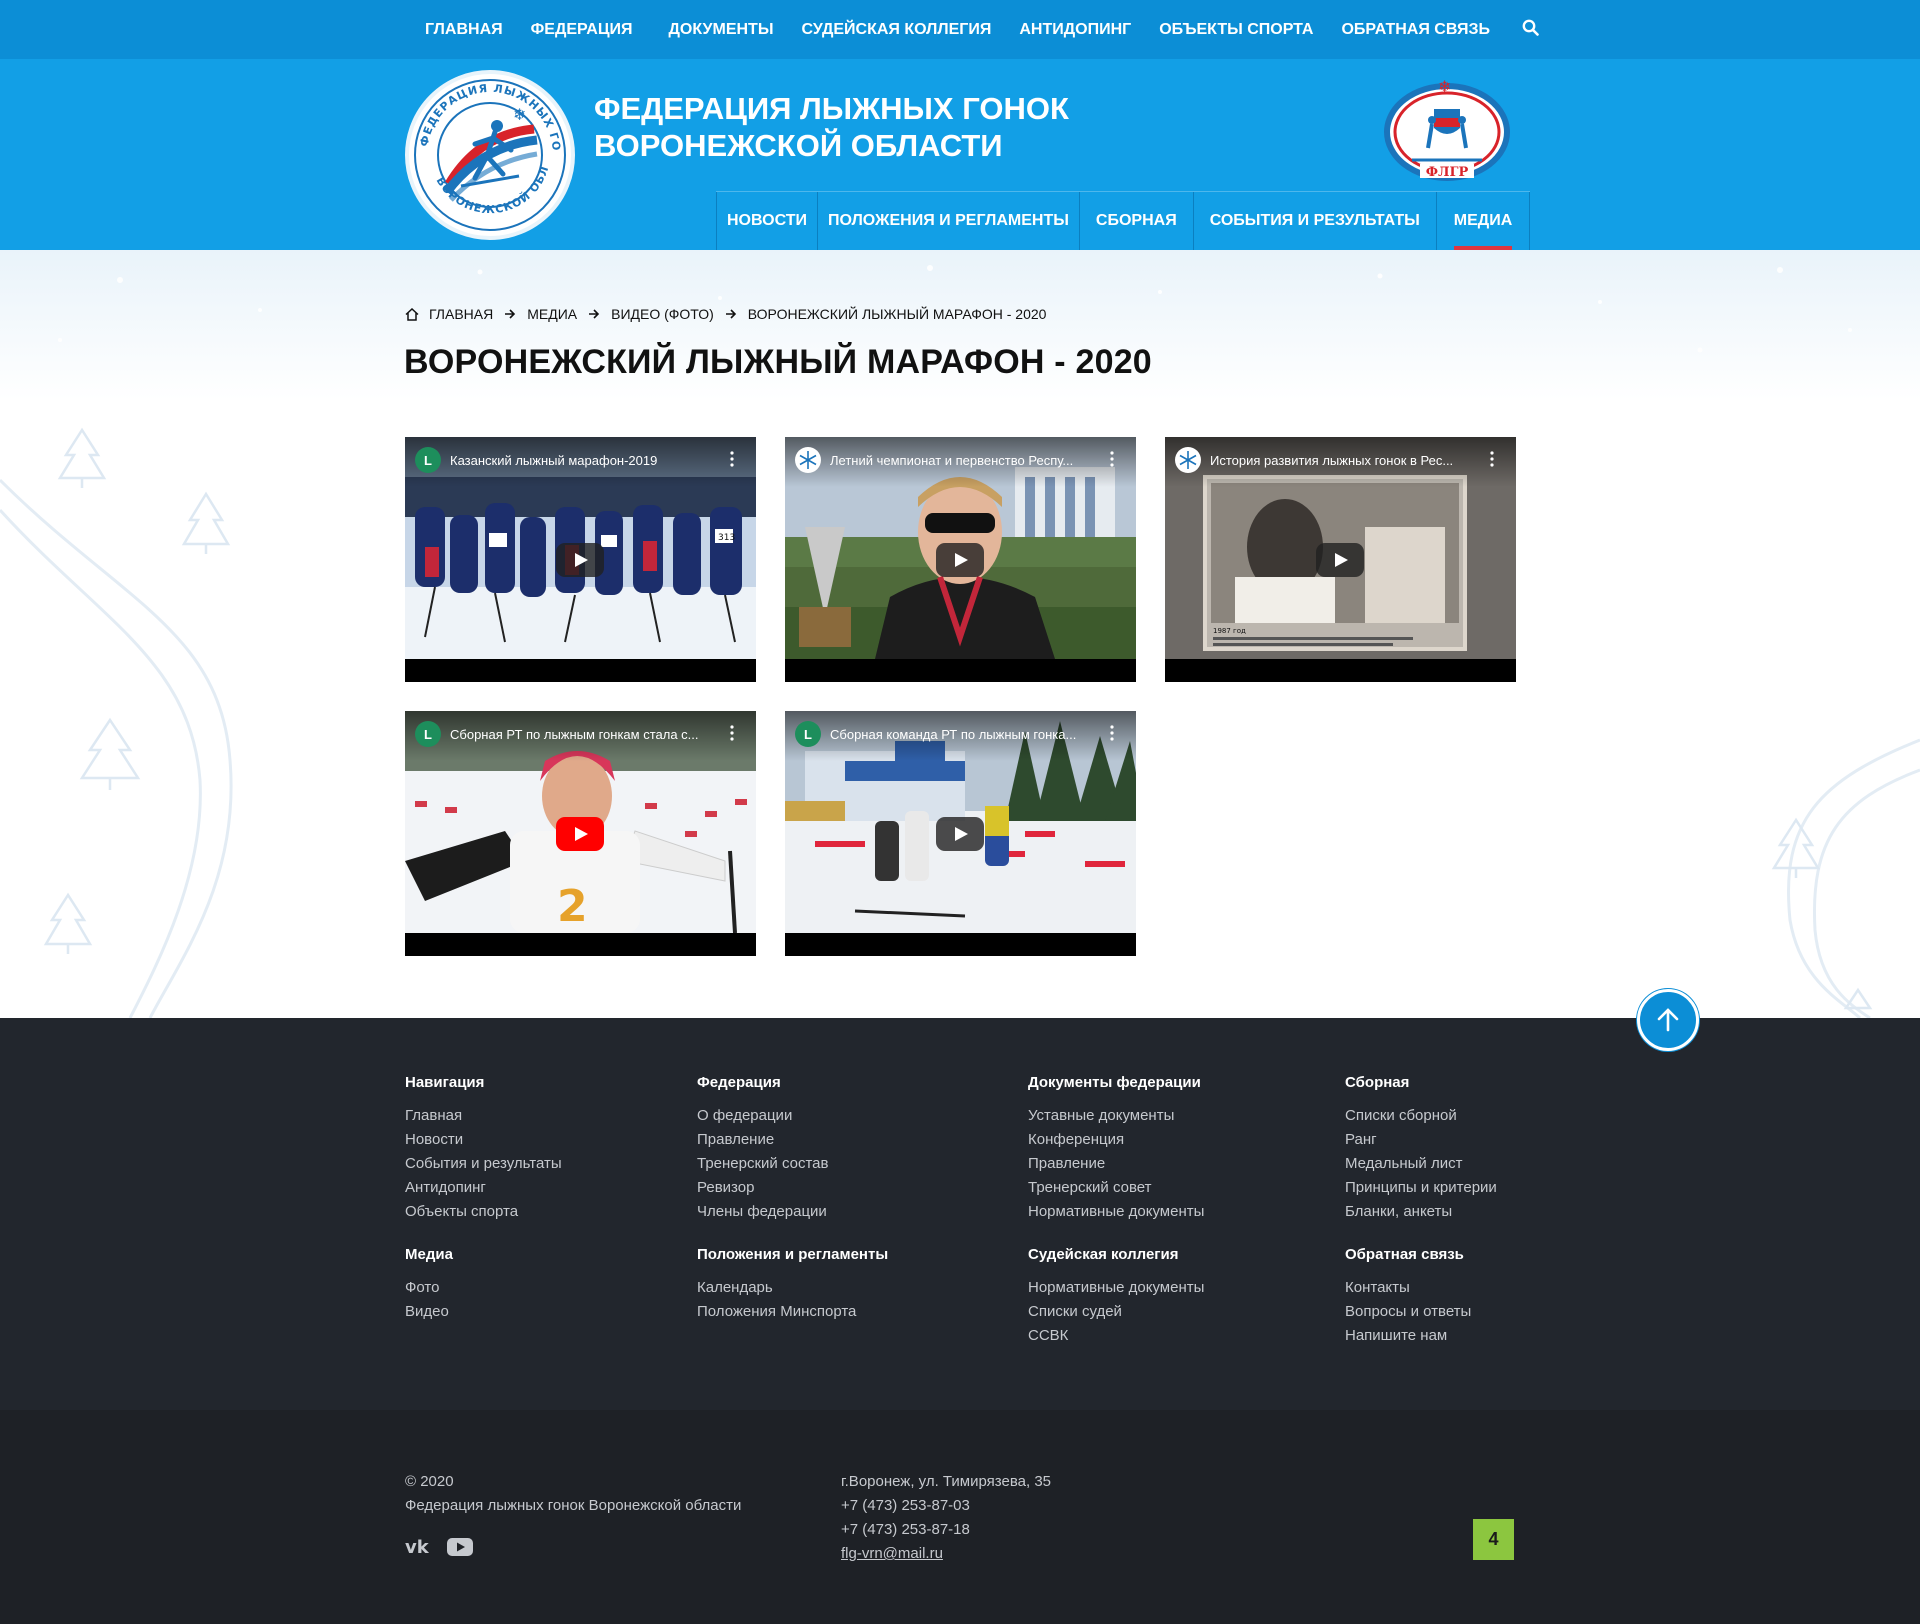 This screenshot has width=1920, height=1624. What do you see at coordinates (798, 145) in the screenshot?
I see `site-title-line2: ВОРОНЕЖСКОЙ ОБЛАСТИ` at bounding box center [798, 145].